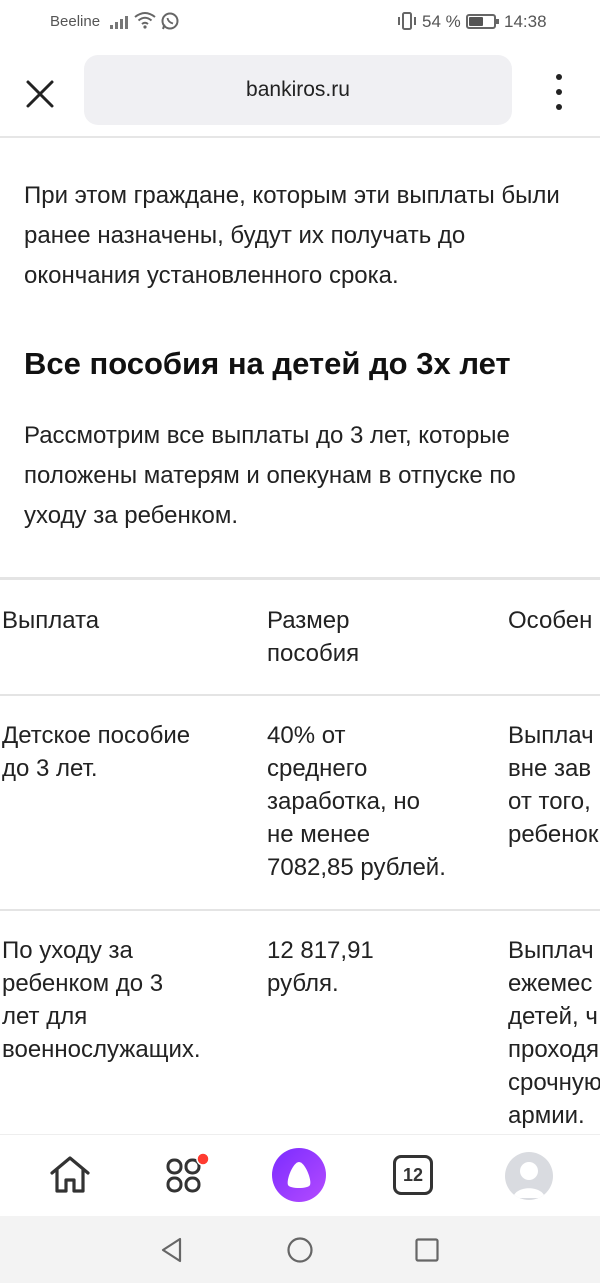 This screenshot has width=600, height=1283. I want to click on wifi-icon, so click(145, 20).